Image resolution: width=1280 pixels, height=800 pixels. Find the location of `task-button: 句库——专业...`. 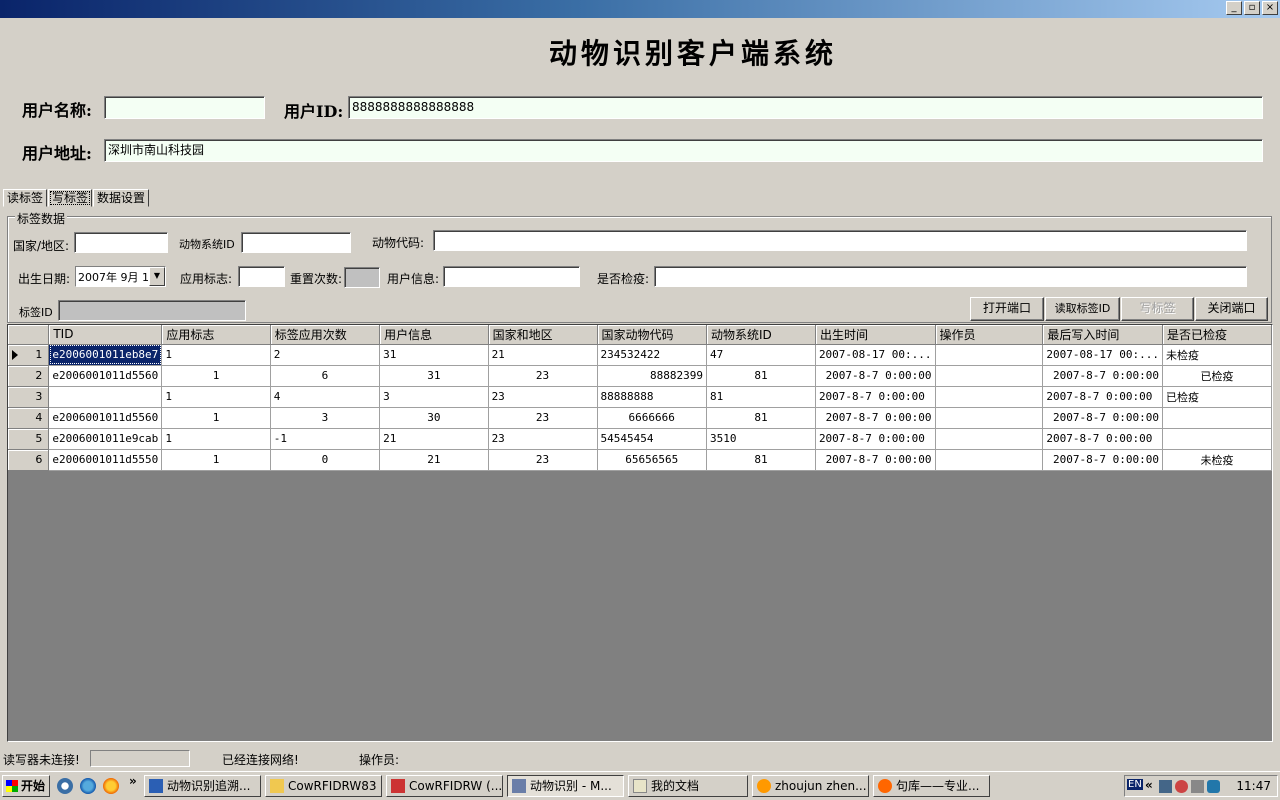

task-button: 句库——专业... is located at coordinates (931, 786).